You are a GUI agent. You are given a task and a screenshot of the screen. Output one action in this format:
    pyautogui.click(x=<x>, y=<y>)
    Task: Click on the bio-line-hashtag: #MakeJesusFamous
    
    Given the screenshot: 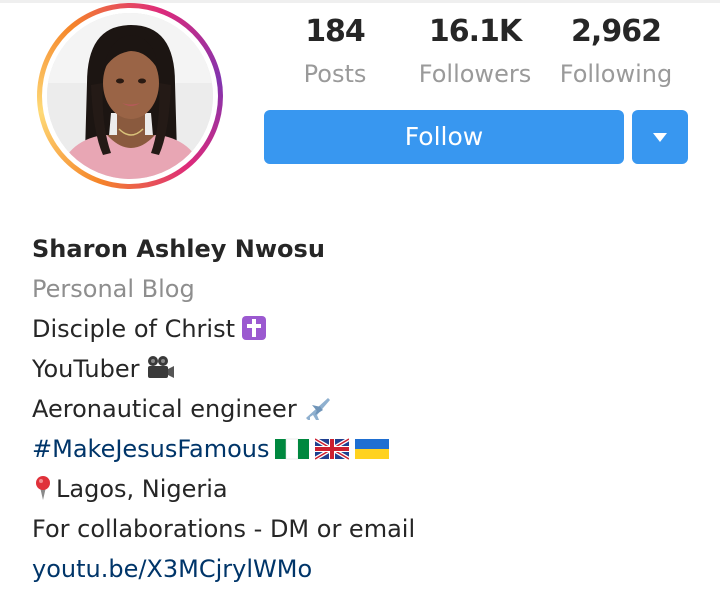 What is the action you would take?
    pyautogui.click(x=367, y=449)
    